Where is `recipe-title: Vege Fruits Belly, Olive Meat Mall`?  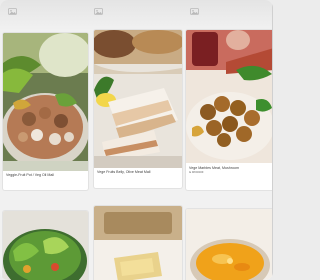
recipe-title: Vege Fruits Belly, Olive Meat Mall is located at coordinates (124, 172).